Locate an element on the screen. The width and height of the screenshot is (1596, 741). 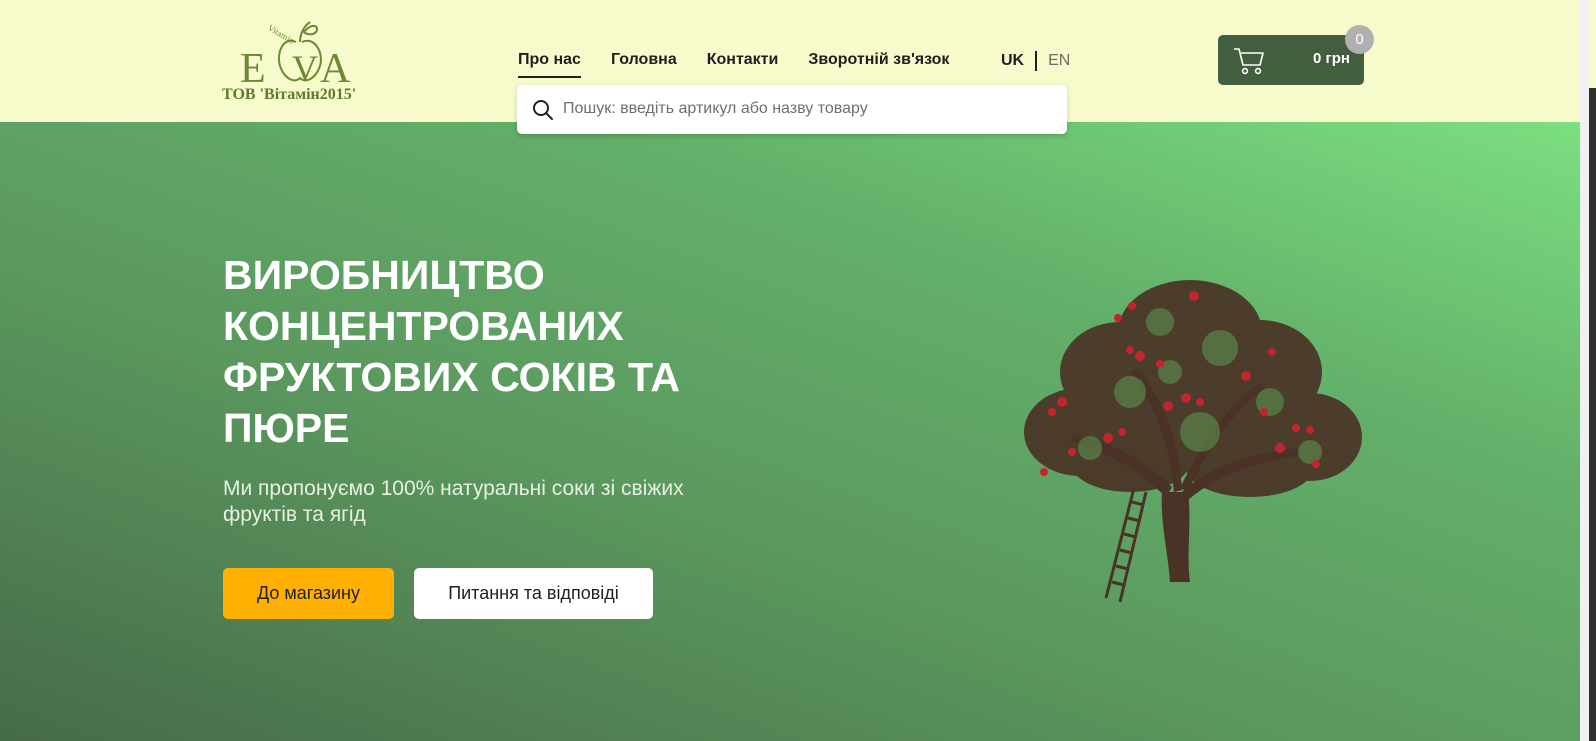
nav-item-feedback: Зворотній зв'язок is located at coordinates (878, 63).